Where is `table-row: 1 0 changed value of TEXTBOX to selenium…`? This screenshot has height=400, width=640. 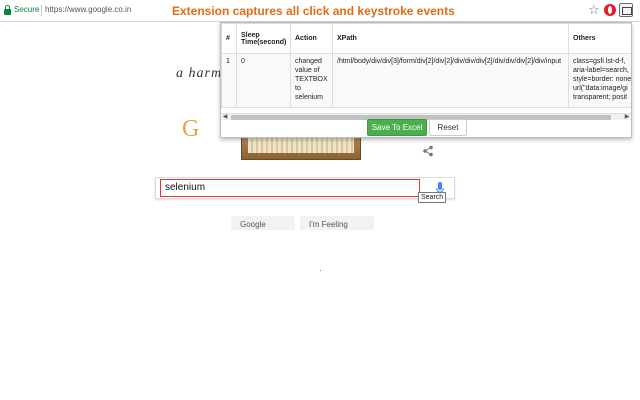 table-row: 1 0 changed value of TEXTBOX to selenium… is located at coordinates (426, 80).